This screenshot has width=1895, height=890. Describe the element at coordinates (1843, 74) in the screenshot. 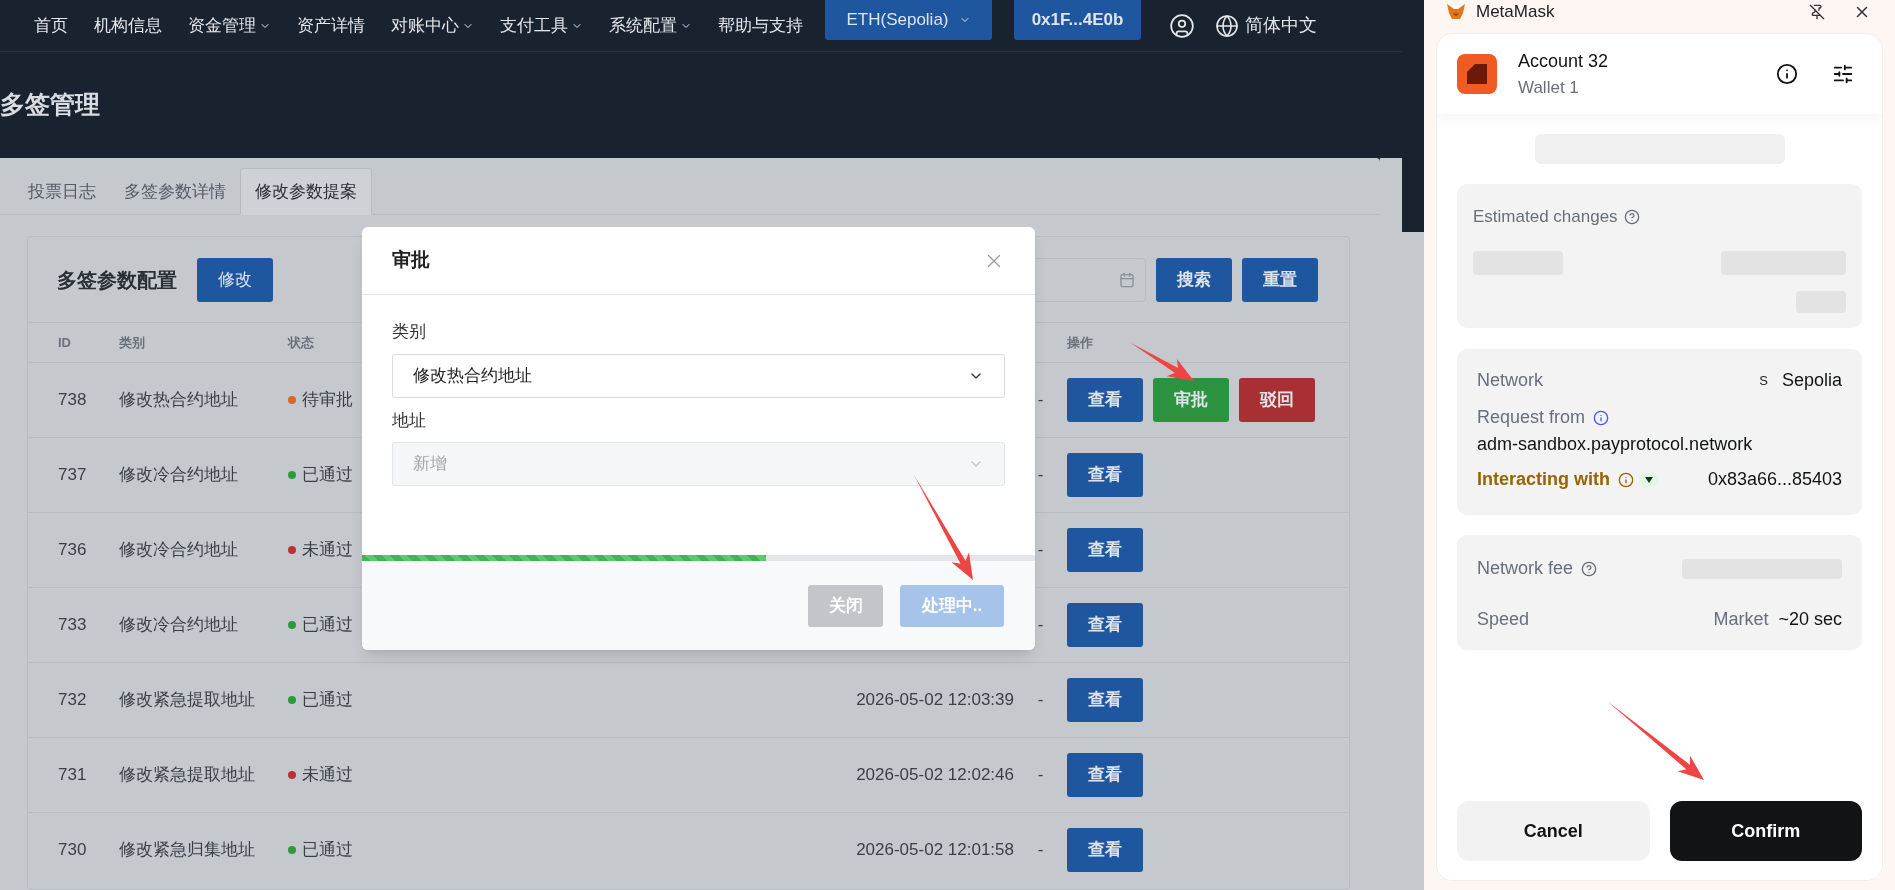

I see `settings-icon` at that location.